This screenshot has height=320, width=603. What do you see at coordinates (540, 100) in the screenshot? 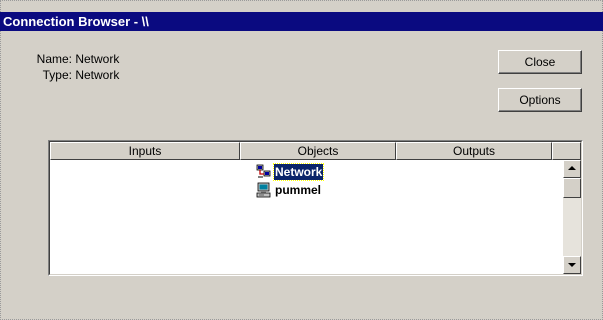
I see `options-button: Options` at bounding box center [540, 100].